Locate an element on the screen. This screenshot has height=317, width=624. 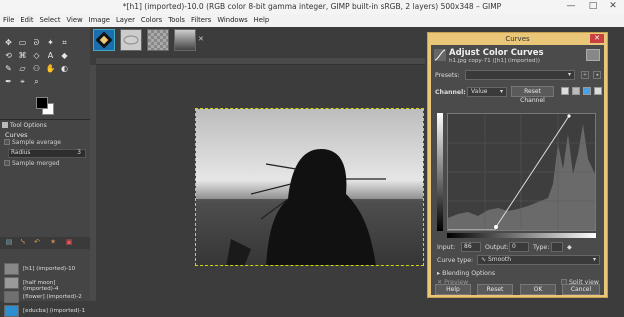
text-tool-icon: A is located at coordinates (50, 55).